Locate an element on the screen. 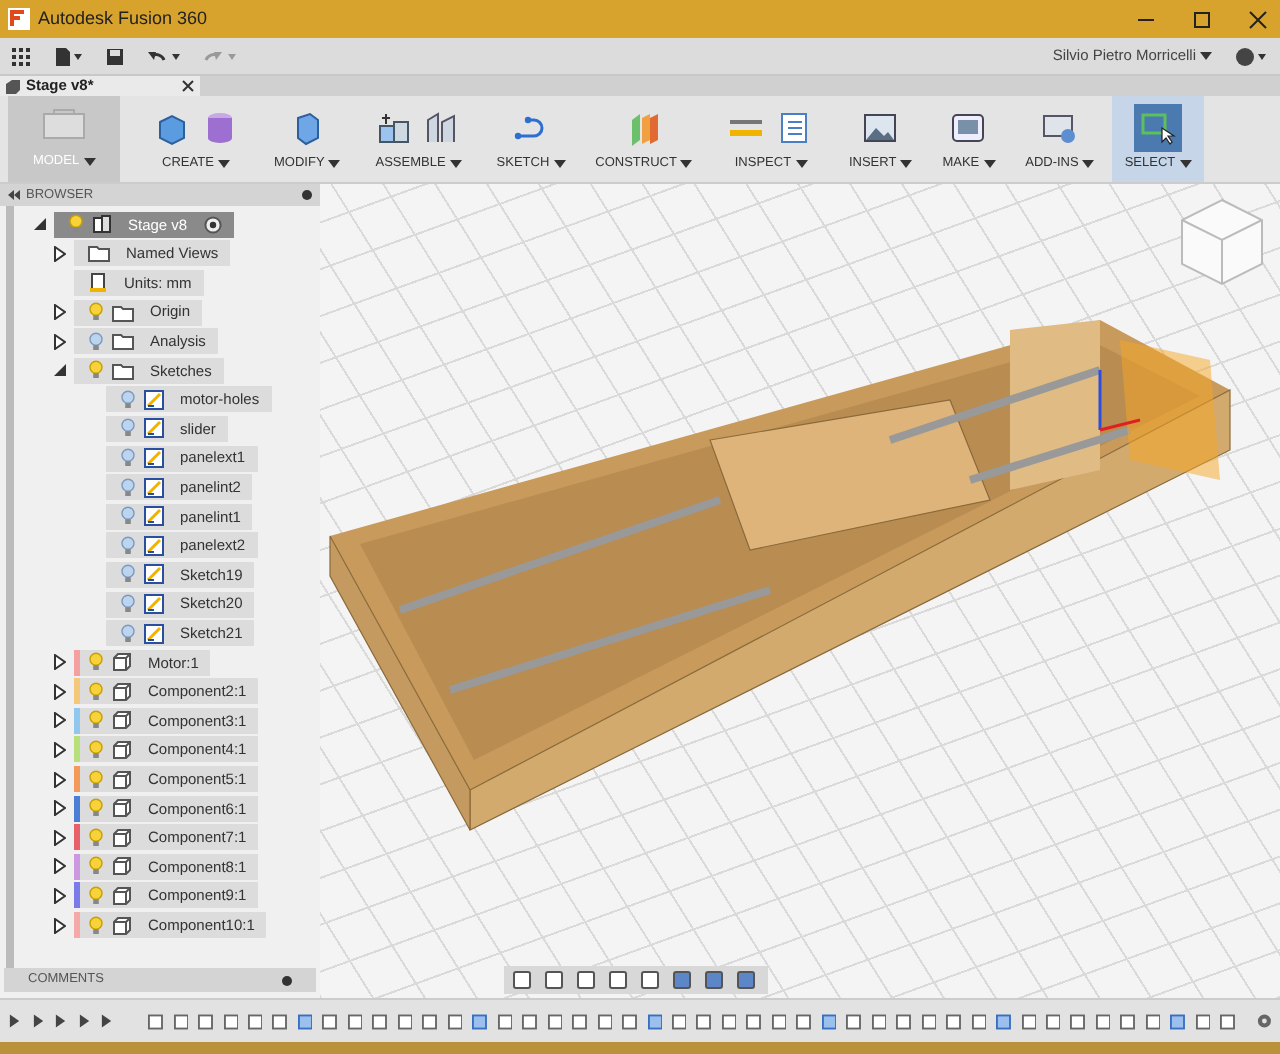  collapse-panel-icon is located at coordinates (14, 195).